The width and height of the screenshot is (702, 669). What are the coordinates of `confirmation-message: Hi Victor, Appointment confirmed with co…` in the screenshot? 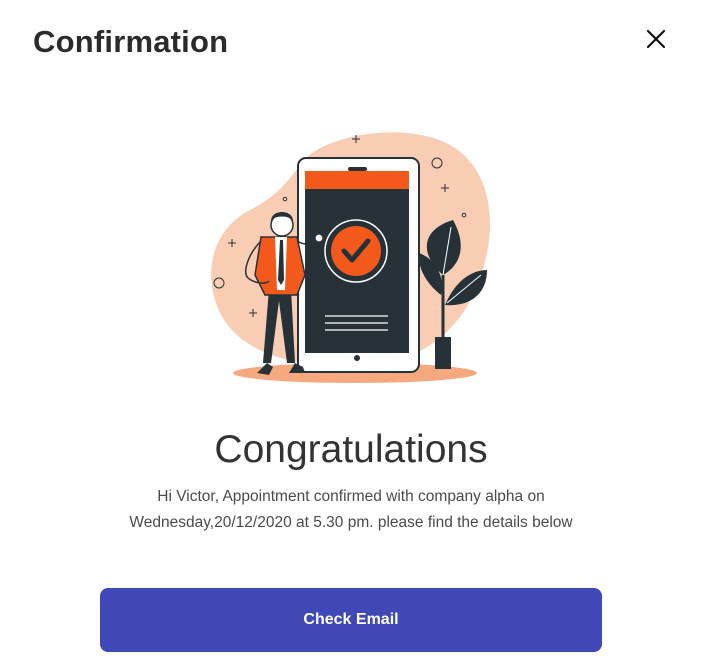 It's located at (351, 510).